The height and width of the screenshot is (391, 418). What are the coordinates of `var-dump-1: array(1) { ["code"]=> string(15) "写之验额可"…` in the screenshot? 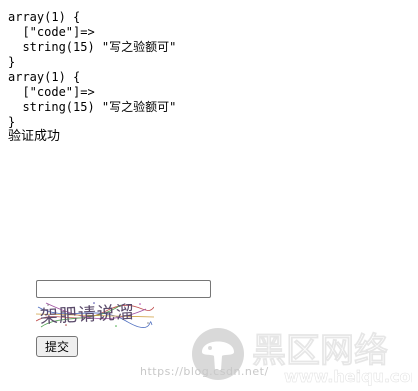 It's located at (92, 39).